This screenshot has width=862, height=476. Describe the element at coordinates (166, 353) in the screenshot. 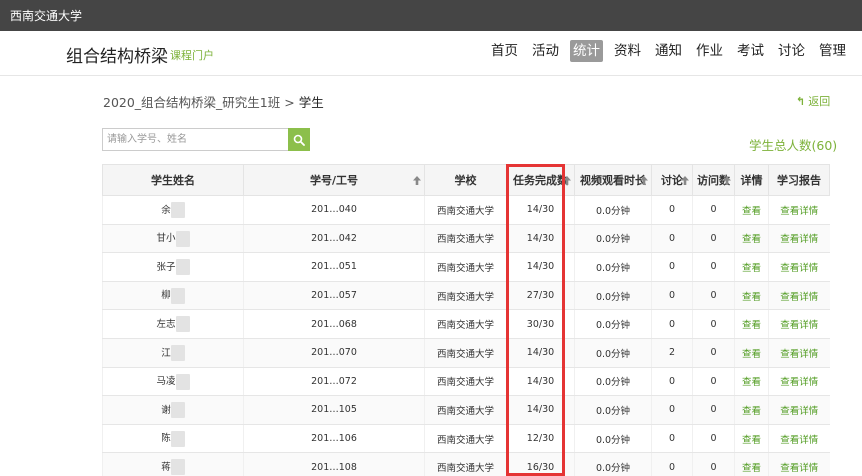

I see `student-name: 江` at that location.